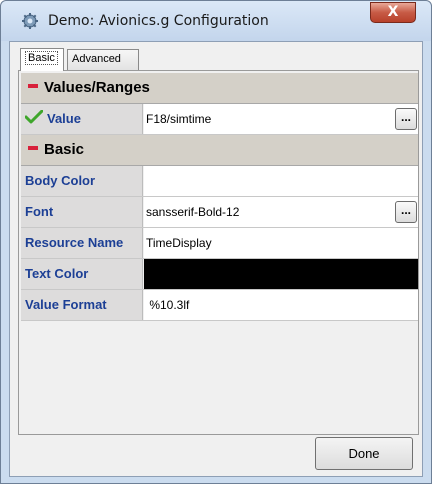 The width and height of the screenshot is (432, 484). What do you see at coordinates (82, 212) in the screenshot?
I see `property-name: Font` at bounding box center [82, 212].